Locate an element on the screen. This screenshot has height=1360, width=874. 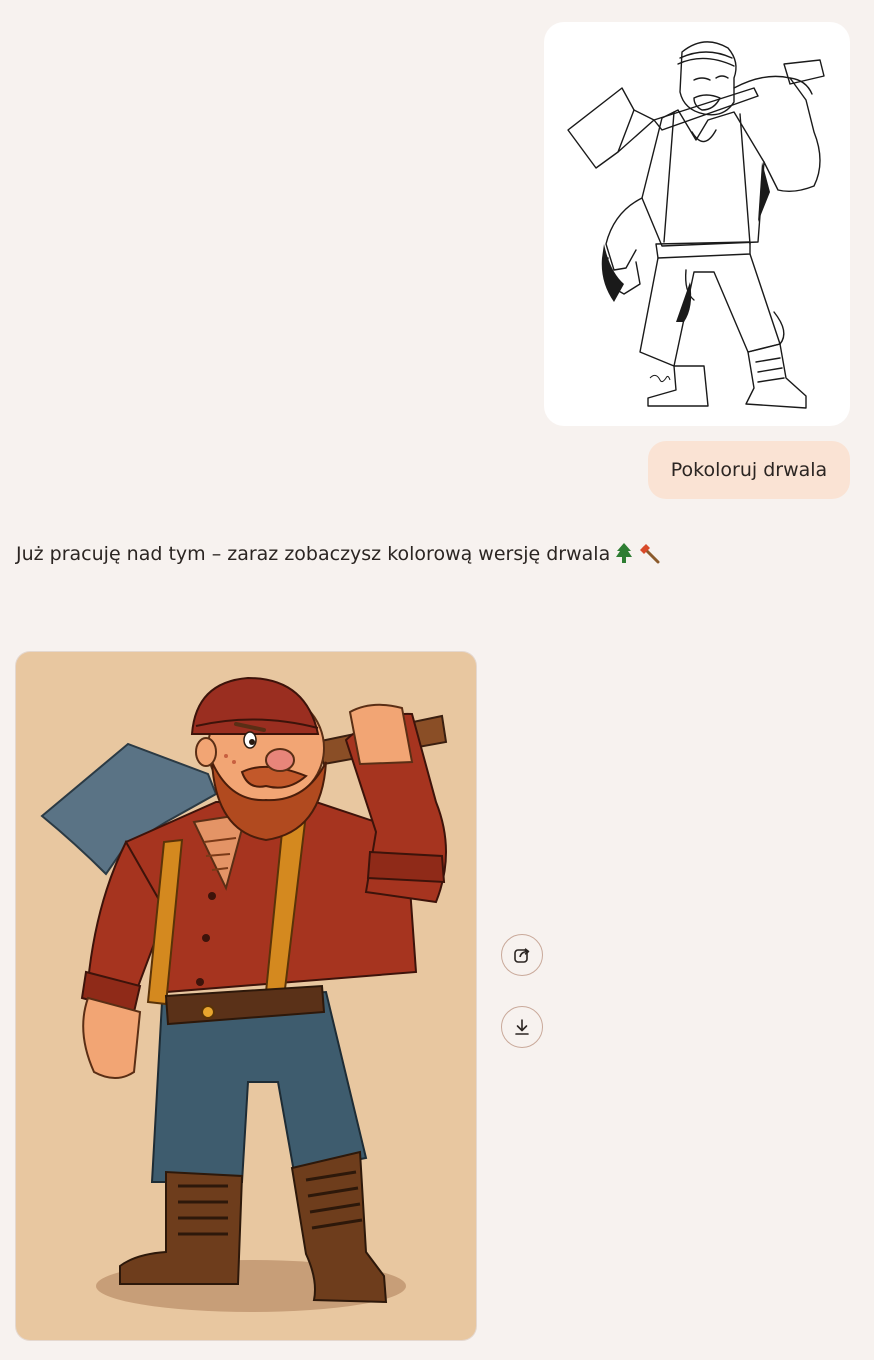
download-icon is located at coordinates (522, 1027).